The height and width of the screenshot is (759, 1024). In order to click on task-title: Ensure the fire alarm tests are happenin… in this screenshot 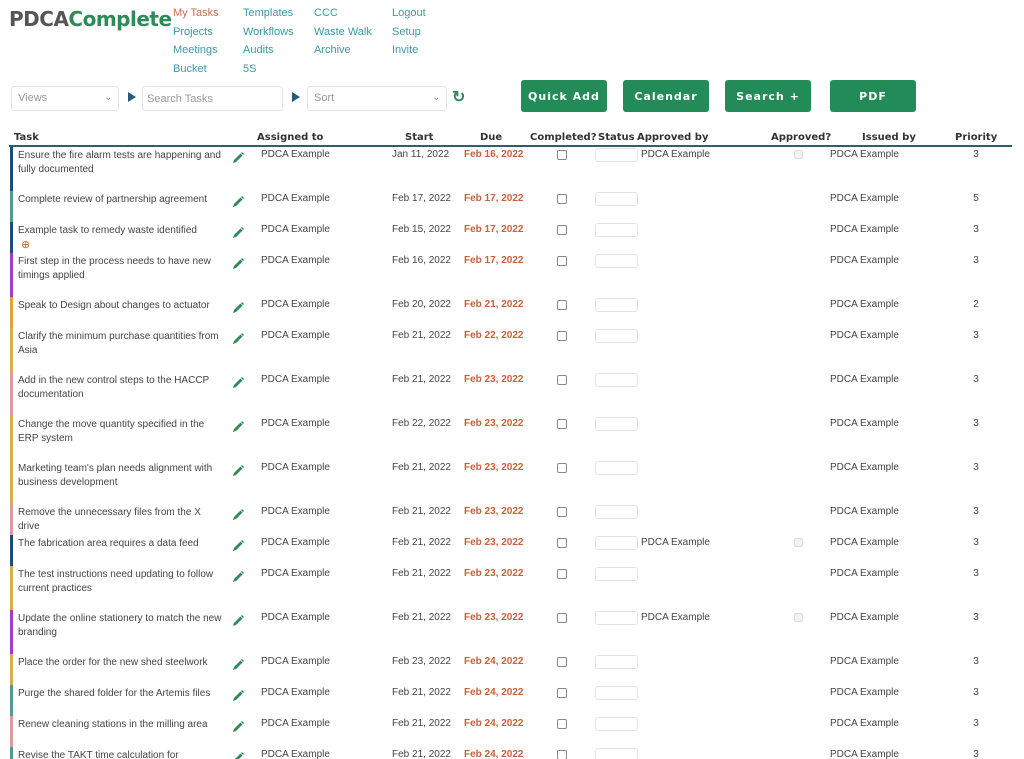, I will do `click(119, 162)`.